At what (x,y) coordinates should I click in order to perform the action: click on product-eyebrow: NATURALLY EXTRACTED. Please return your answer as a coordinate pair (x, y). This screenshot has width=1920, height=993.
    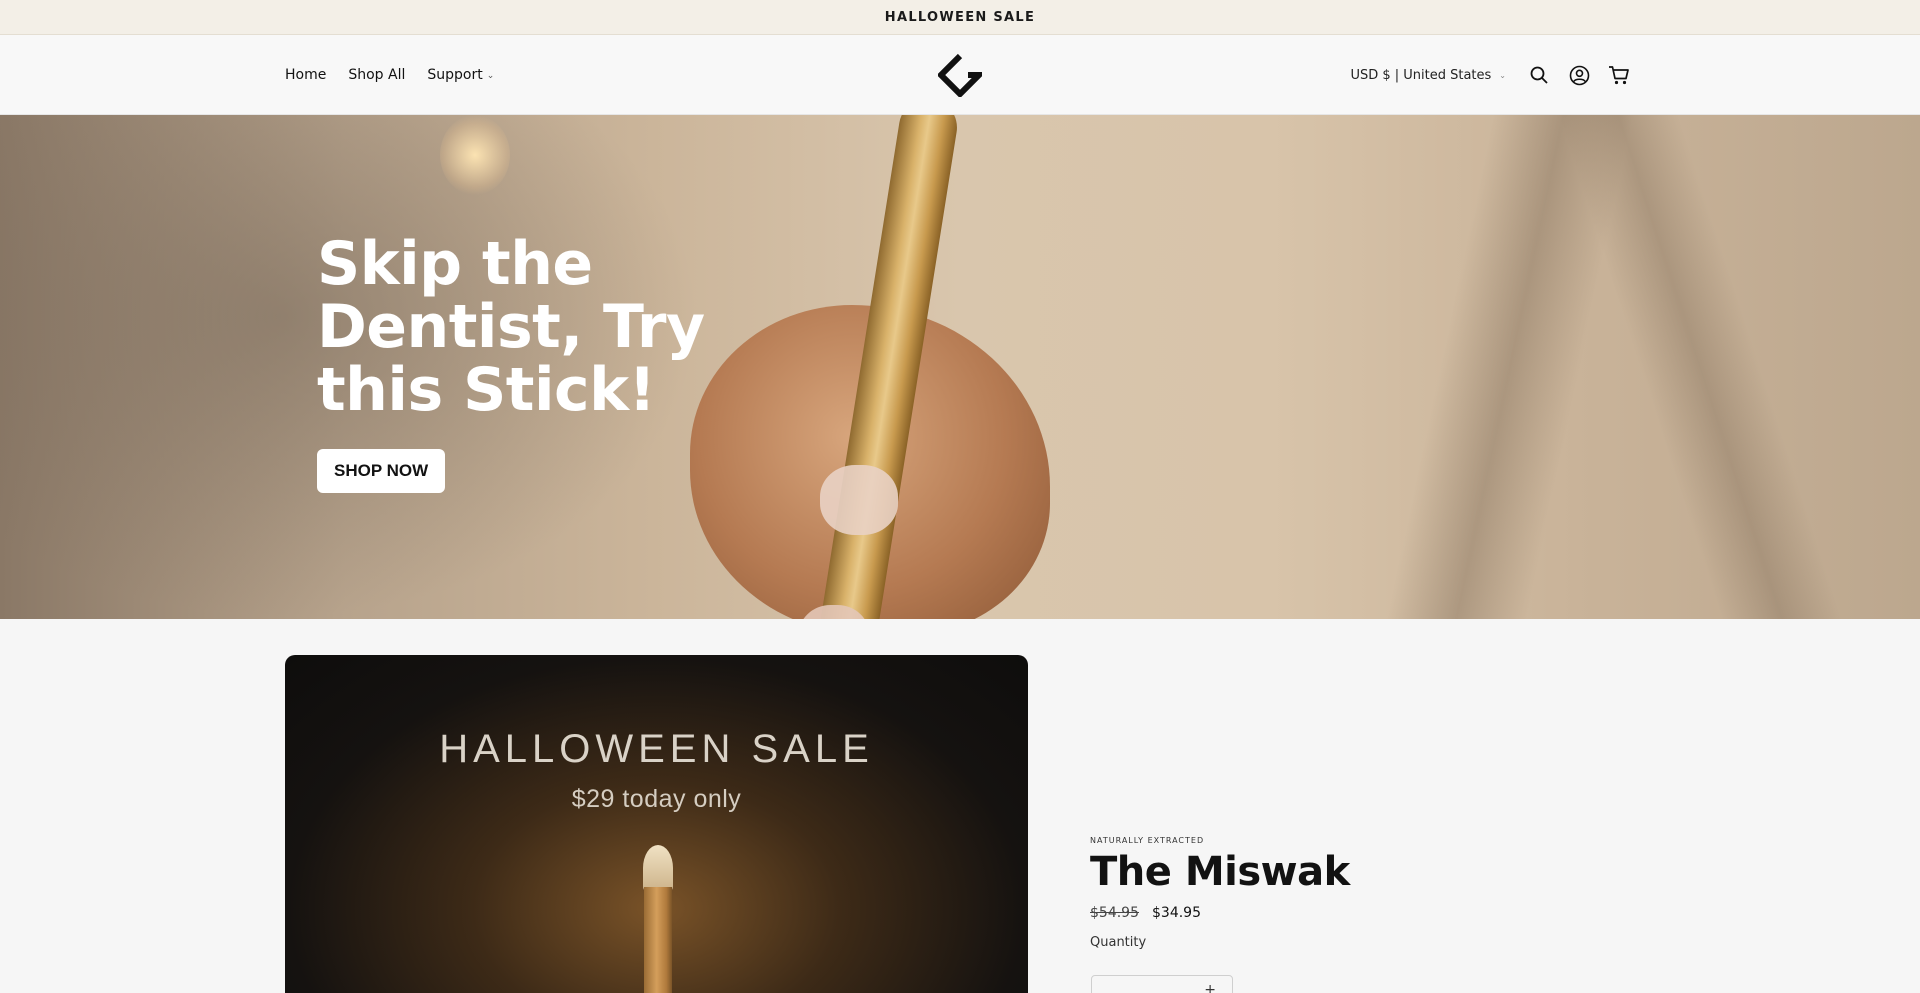
    Looking at the image, I should click on (1147, 840).